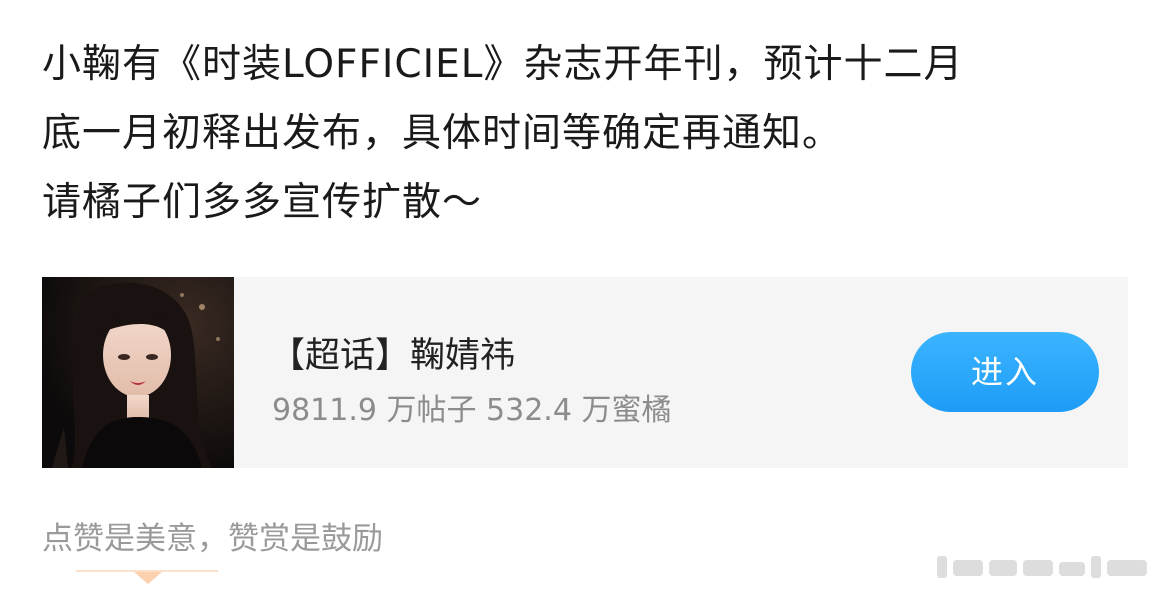  What do you see at coordinates (442, 133) in the screenshot?
I see `post-line-2: 底一月初释出发布，具体时间等确定再通知。` at bounding box center [442, 133].